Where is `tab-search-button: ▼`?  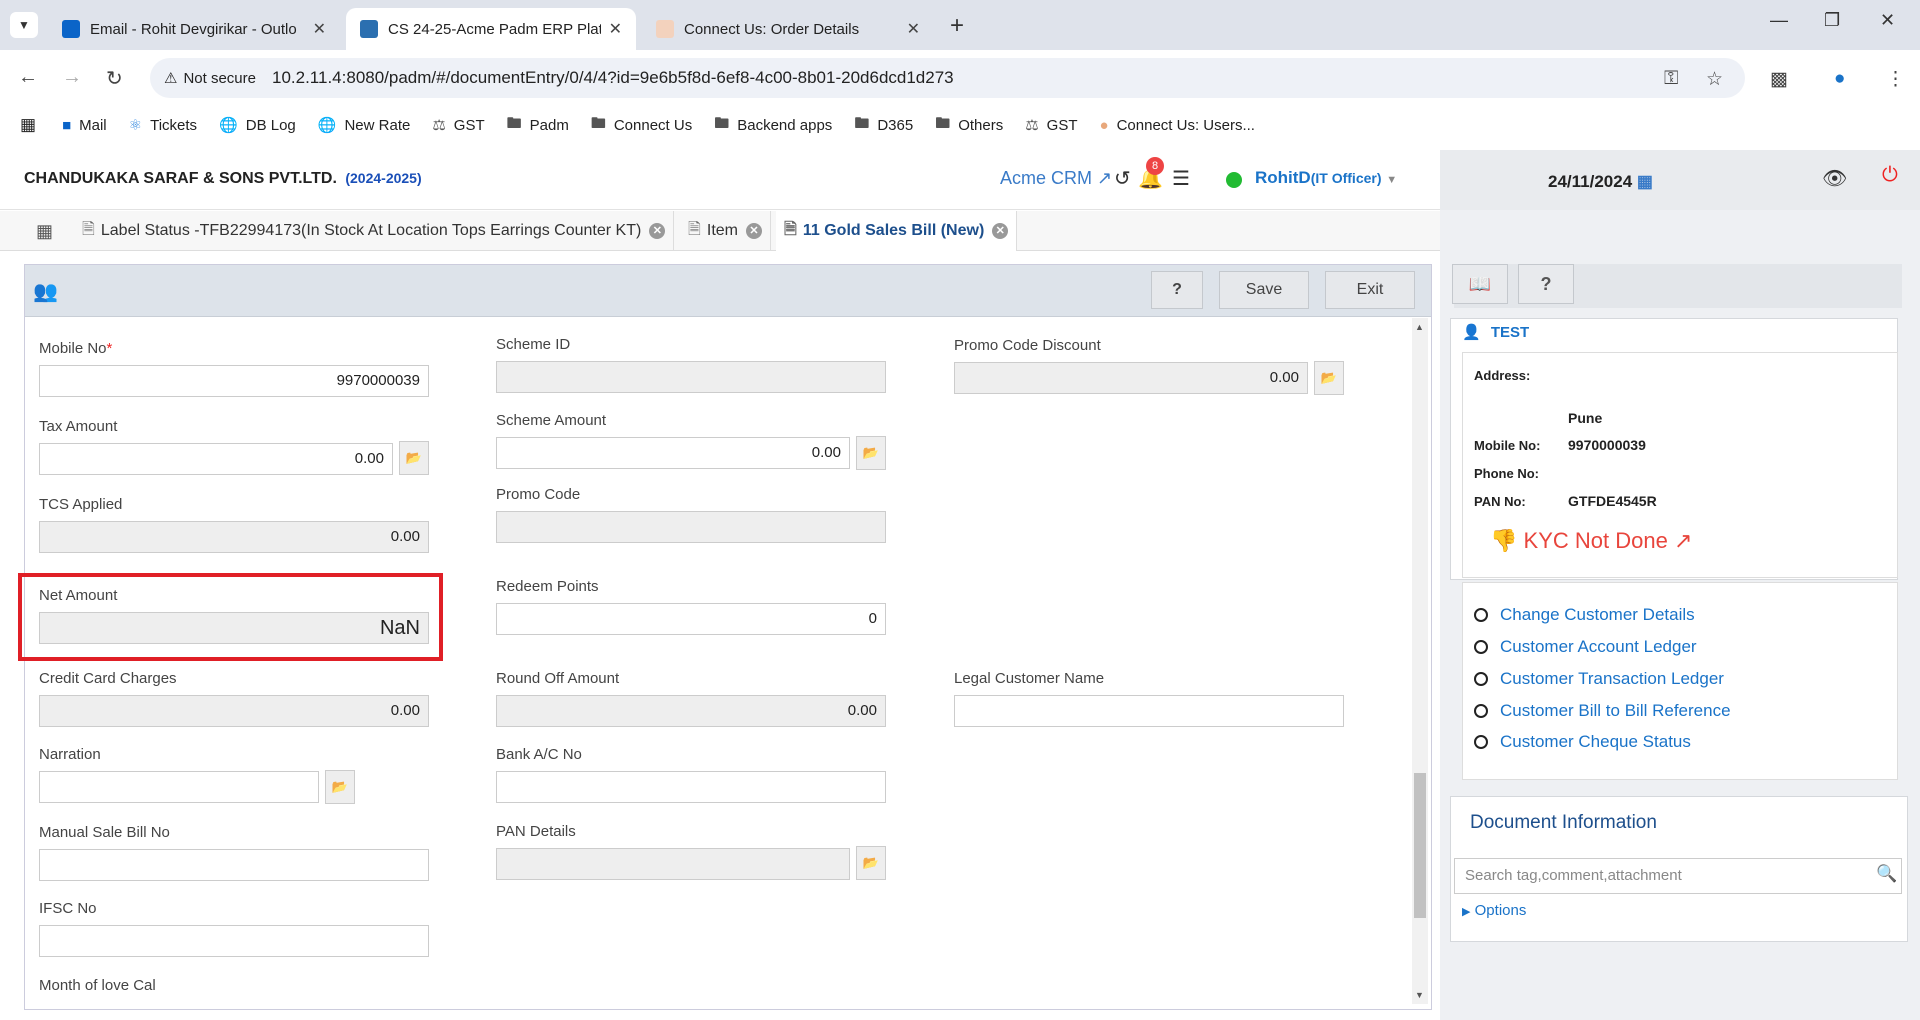
tab-search-button: ▼ is located at coordinates (24, 25).